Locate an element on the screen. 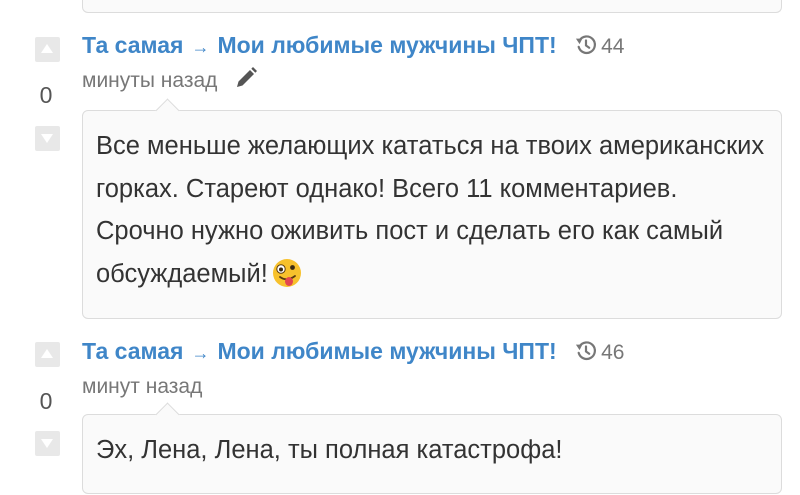 The height and width of the screenshot is (495, 800). comment-header-line1: Та самая → Мои любимые мужчины ЧПТ! 46 is located at coordinates (432, 353).